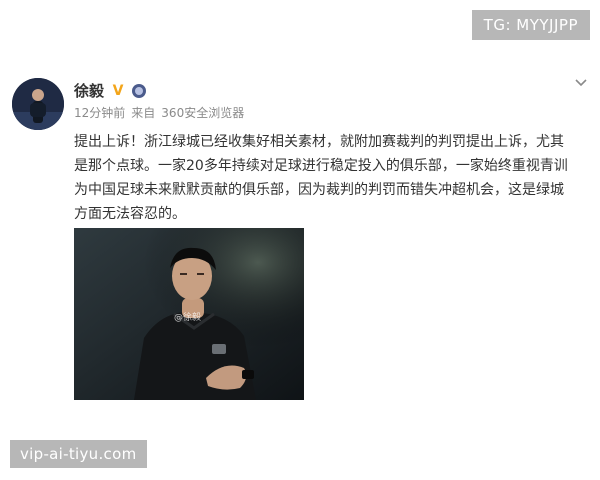  What do you see at coordinates (78, 454) in the screenshot?
I see `bottom-watermark: vip-ai-tiyu.com` at bounding box center [78, 454].